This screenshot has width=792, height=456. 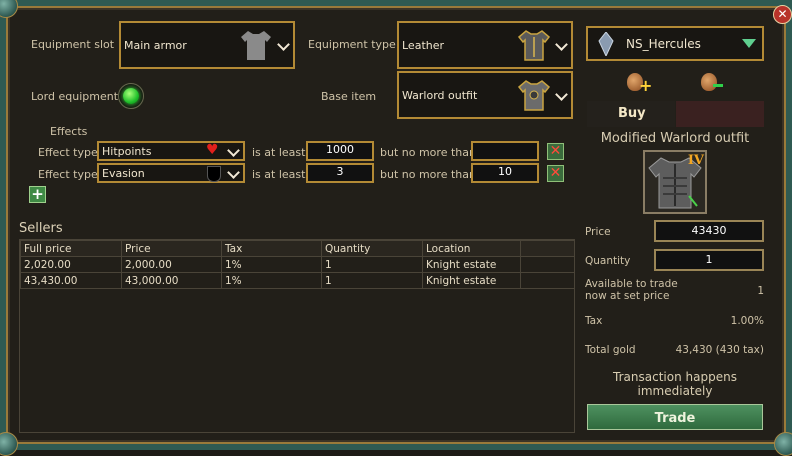 I want to click on lord-equipment-label: Lord equipment, so click(x=75, y=96).